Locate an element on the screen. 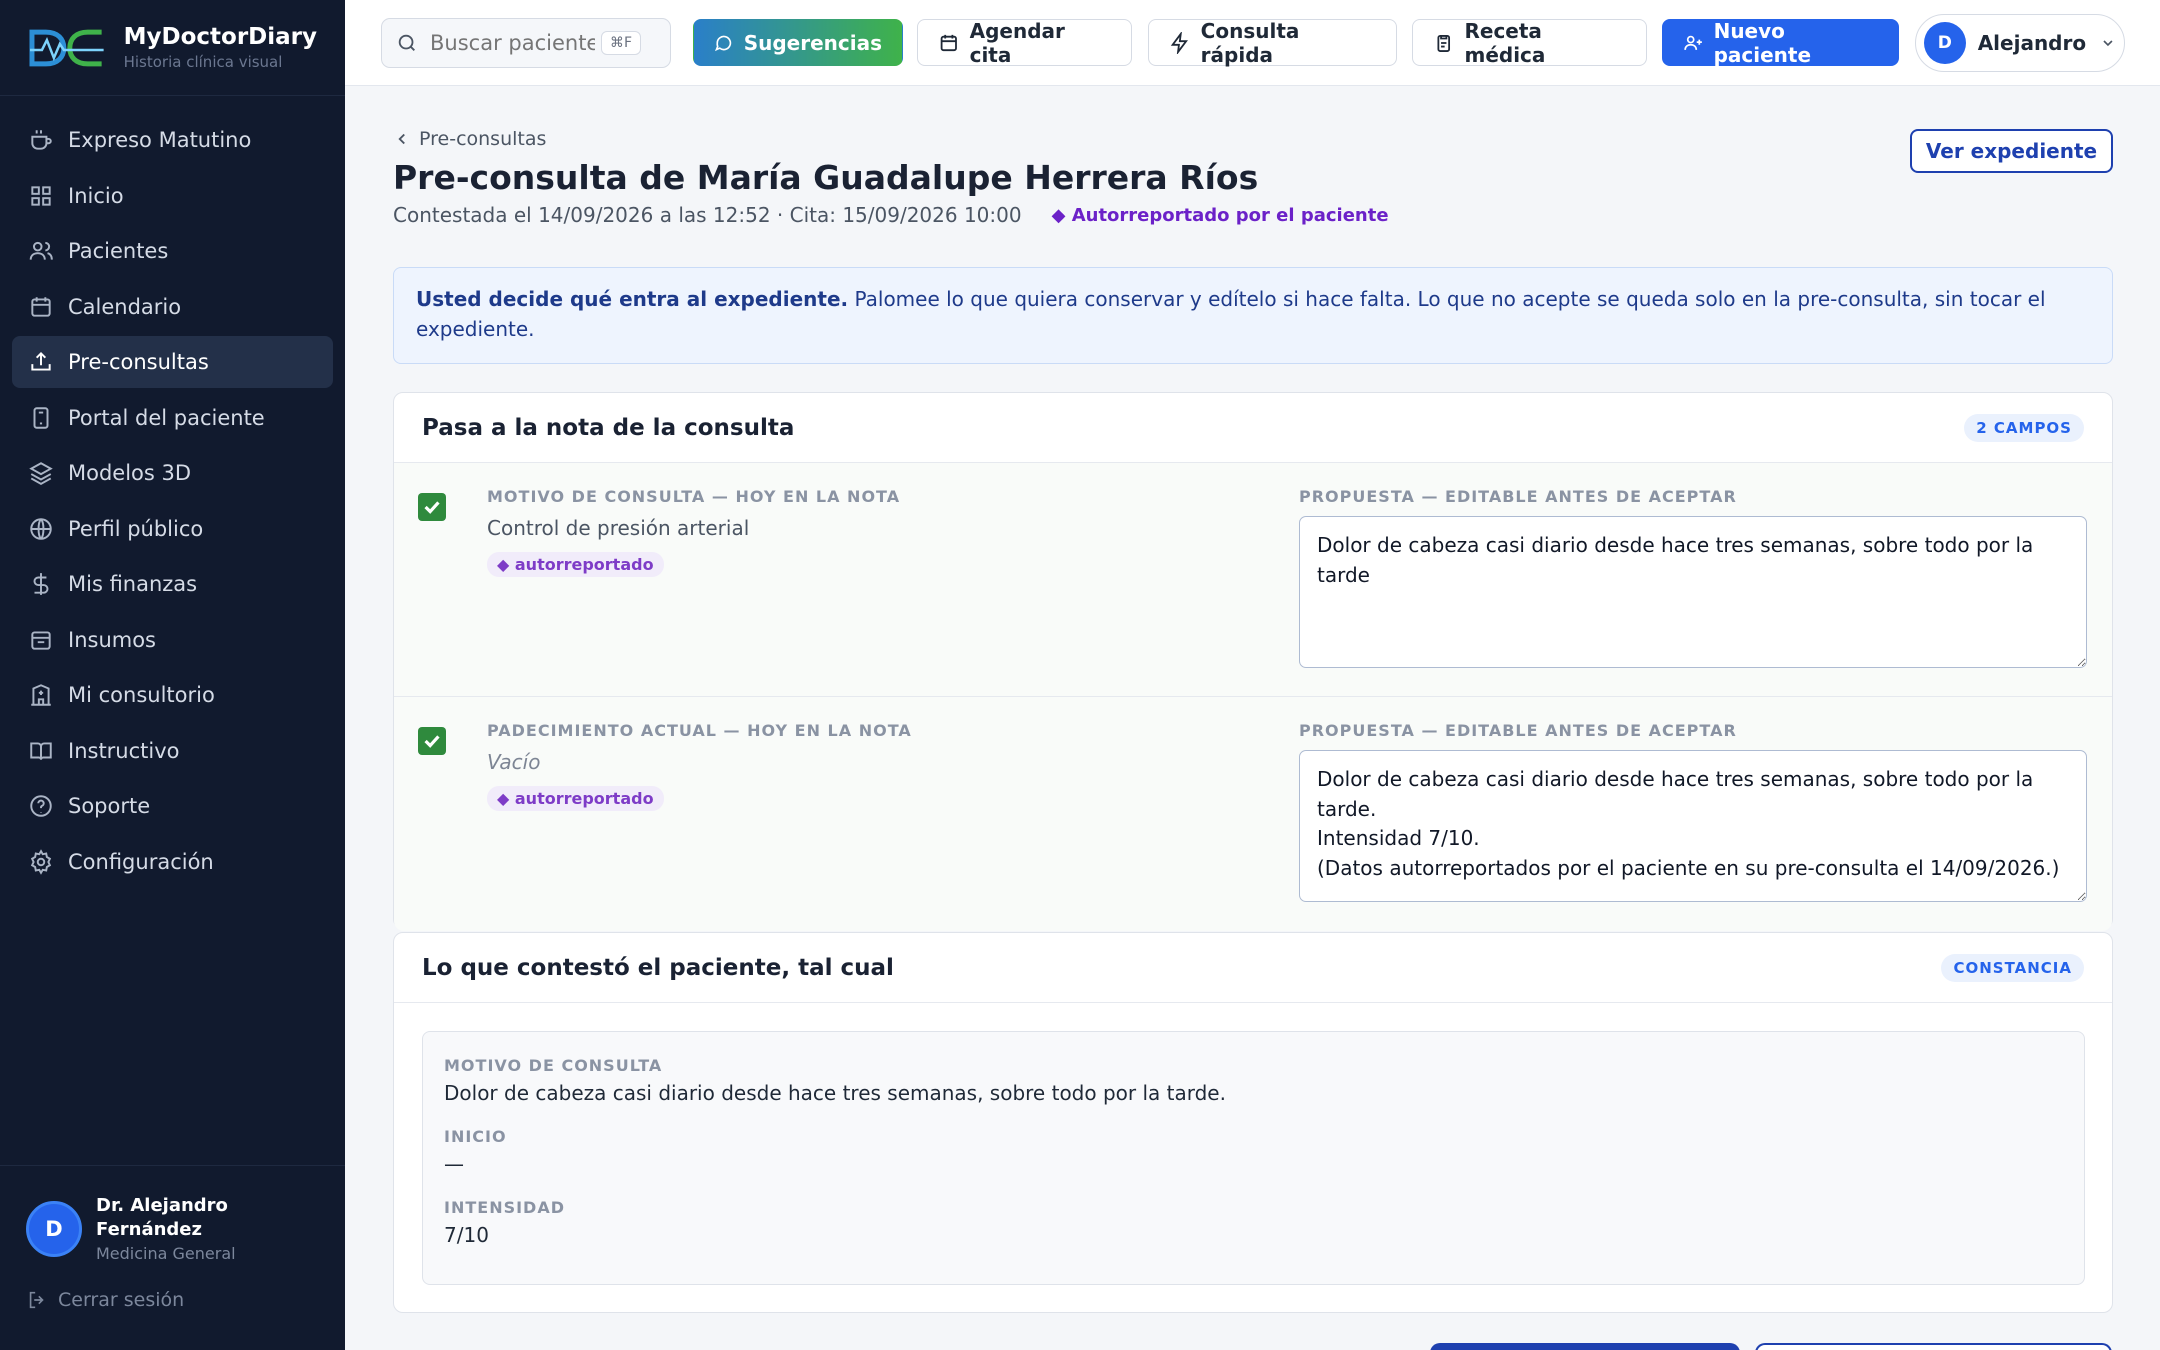  self-reported-badge: ◆ Autorreportado por el paciente is located at coordinates (1220, 215).